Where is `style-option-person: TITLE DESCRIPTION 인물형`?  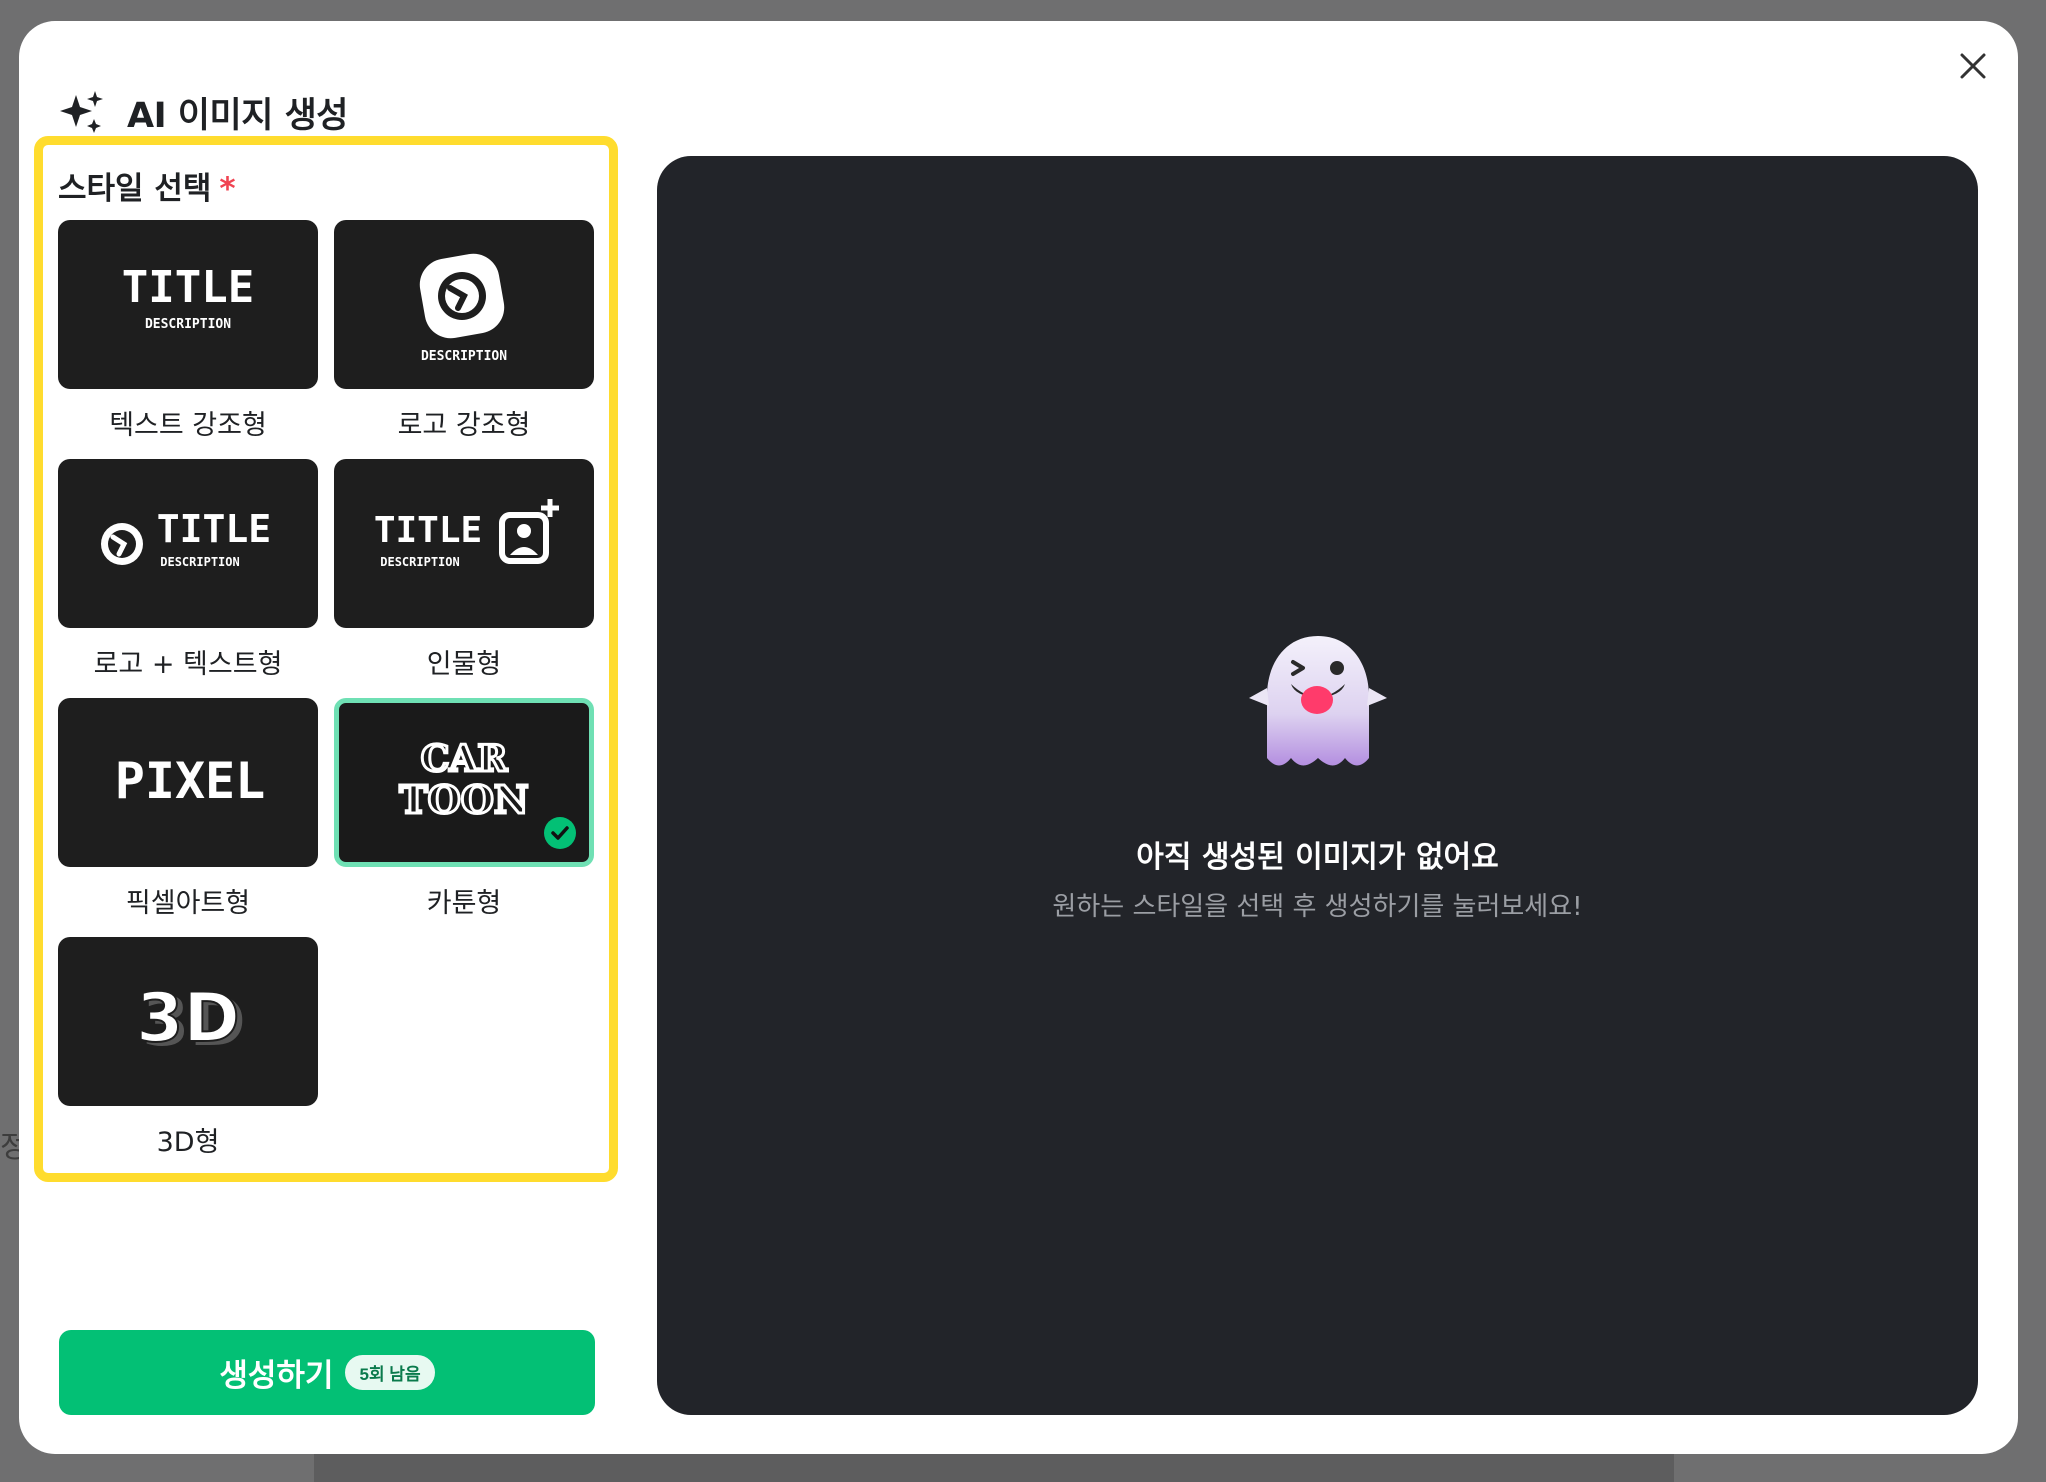
style-option-person: TITLE DESCRIPTION 인물형 is located at coordinates (464, 578).